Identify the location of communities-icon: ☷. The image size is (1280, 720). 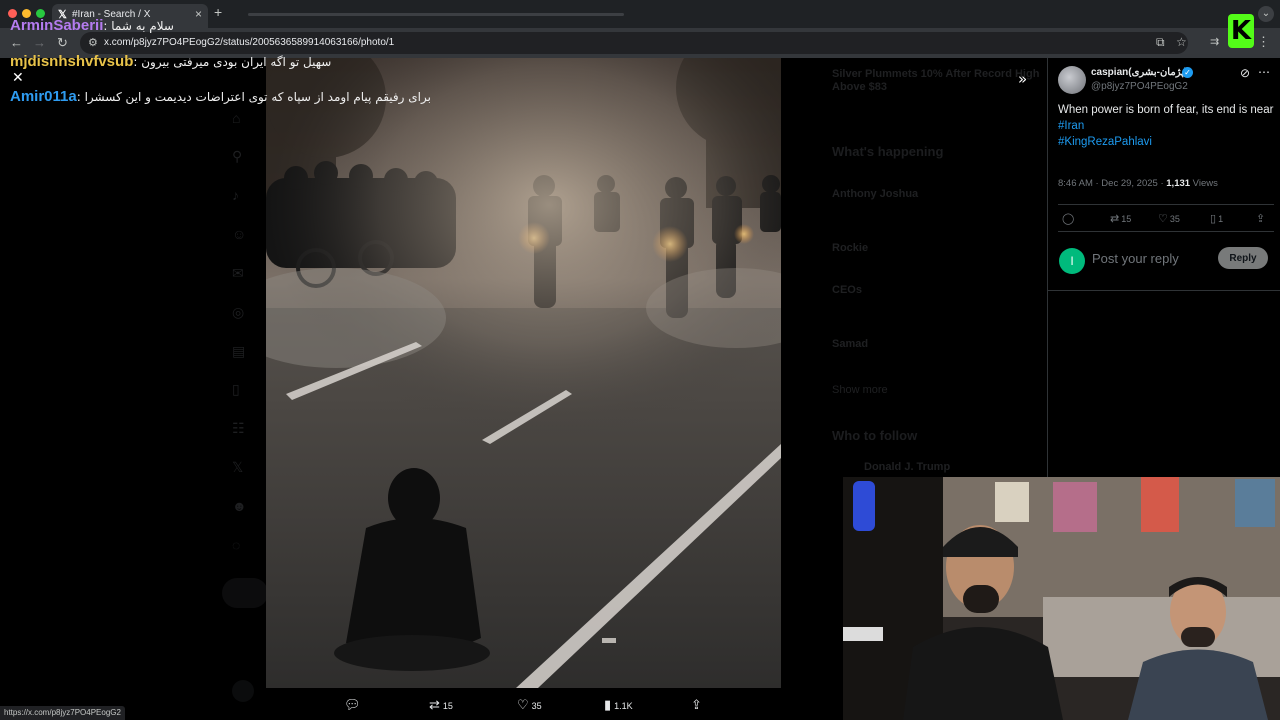
(238, 428).